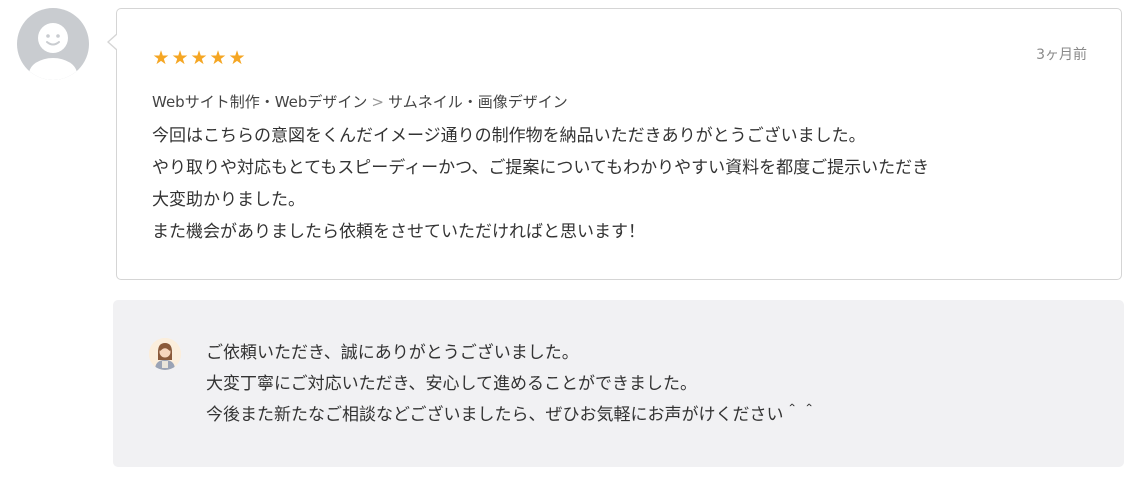 The image size is (1144, 477). I want to click on reply-text-line: 今後また新たなご相談などございましたら、ぜひお気軽にお声がけください＾＾, so click(512, 415).